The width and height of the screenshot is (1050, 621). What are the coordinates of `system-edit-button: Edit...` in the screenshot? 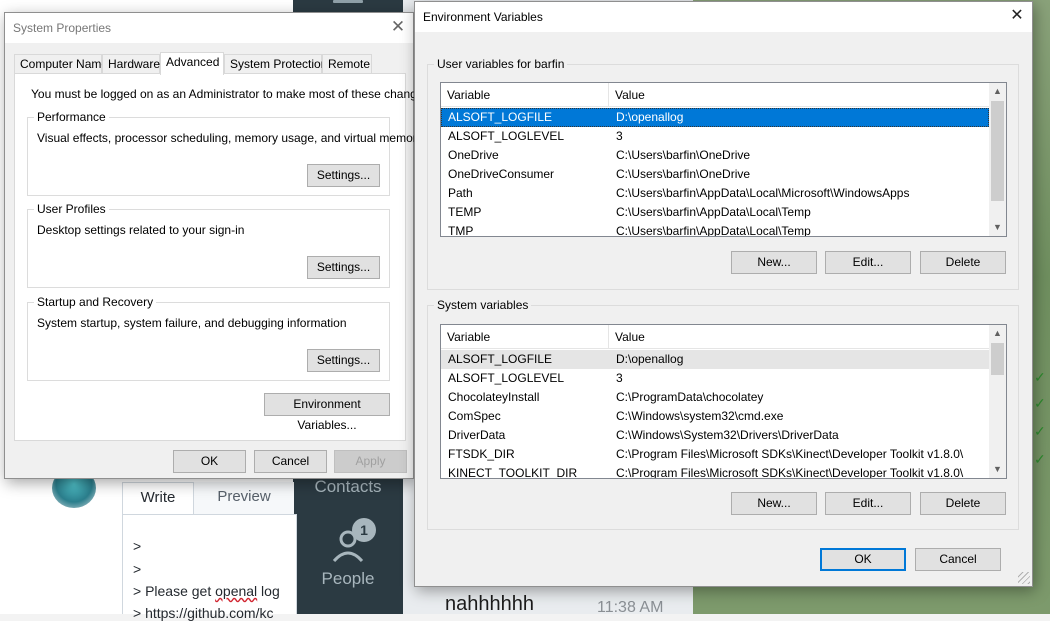 It's located at (868, 503).